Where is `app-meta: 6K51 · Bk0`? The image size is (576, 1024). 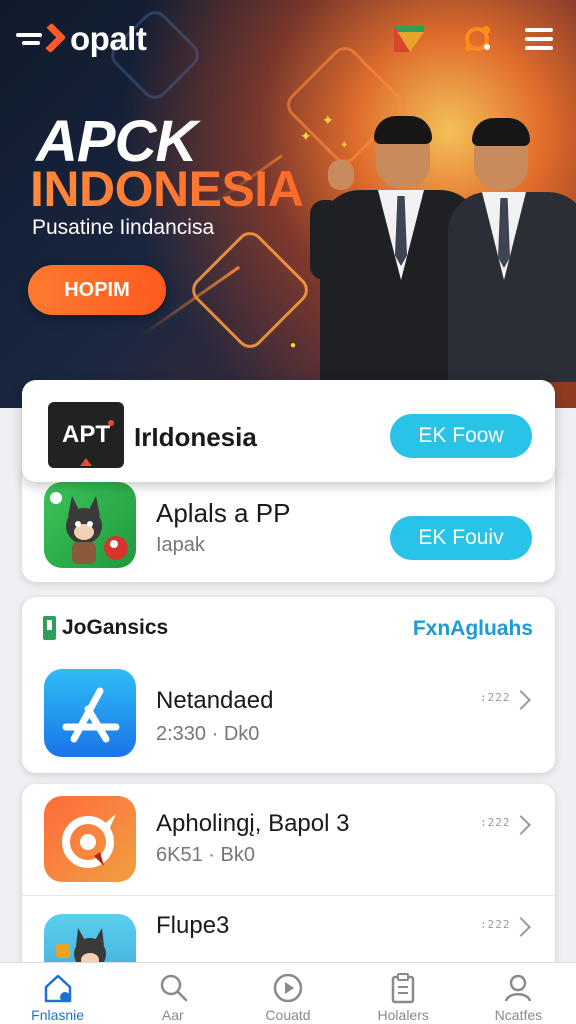 app-meta: 6K51 · Bk0 is located at coordinates (205, 855).